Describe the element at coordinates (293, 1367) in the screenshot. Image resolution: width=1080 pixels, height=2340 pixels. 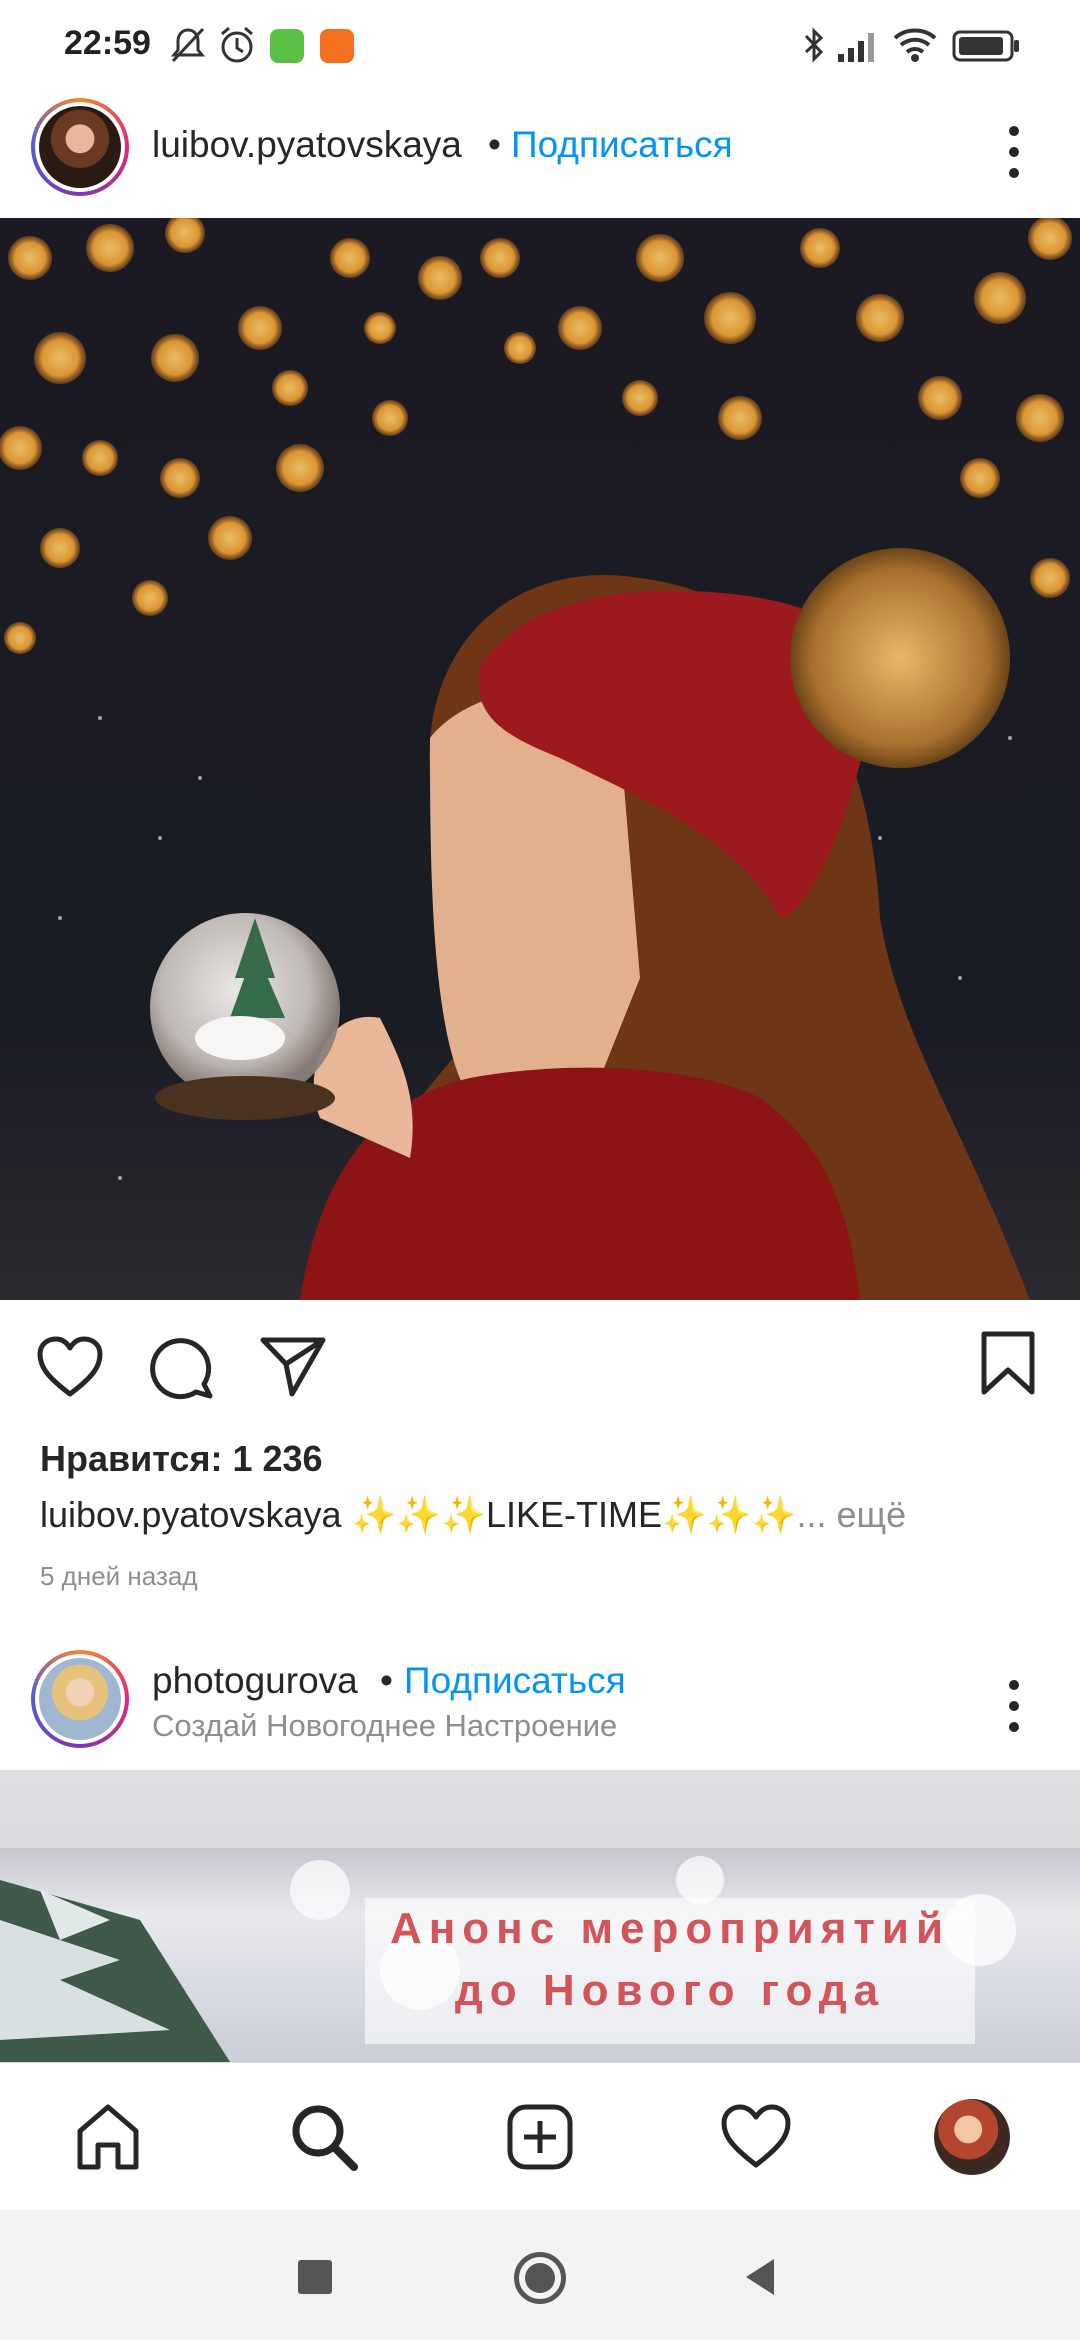
I see `share-send-icon` at that location.